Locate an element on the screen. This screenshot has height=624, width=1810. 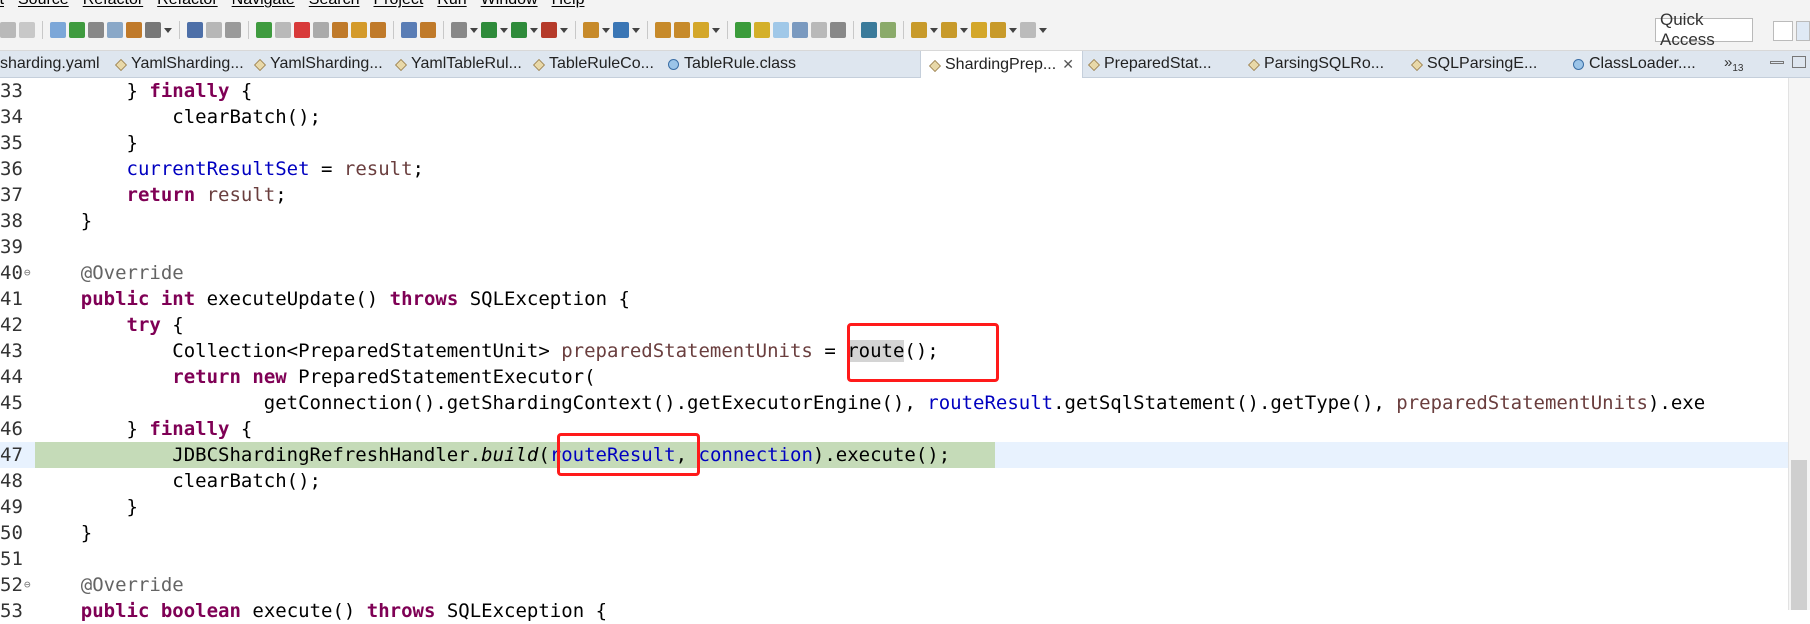
code-line: 48 clearBatch(); is located at coordinates (894, 481).